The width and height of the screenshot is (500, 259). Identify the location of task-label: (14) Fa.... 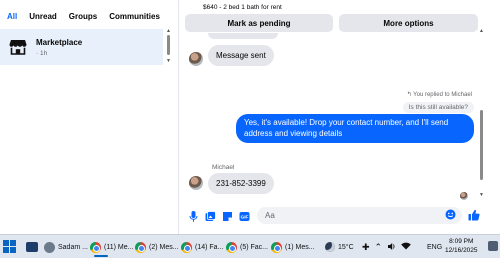
(209, 247).